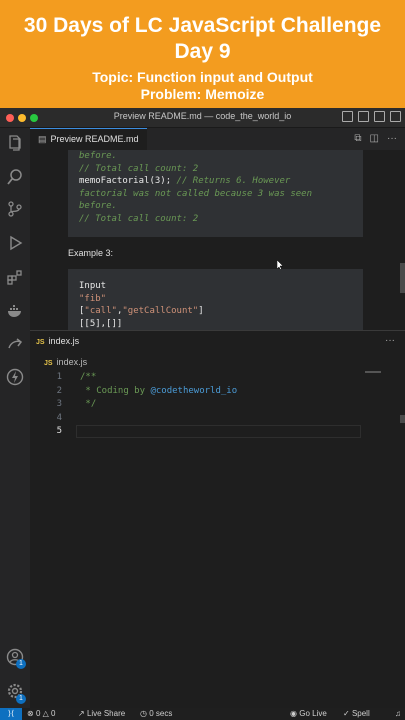 Image resolution: width=405 pixels, height=720 pixels. Describe the element at coordinates (115, 390) in the screenshot. I see `code-comment: * Coding by` at that location.